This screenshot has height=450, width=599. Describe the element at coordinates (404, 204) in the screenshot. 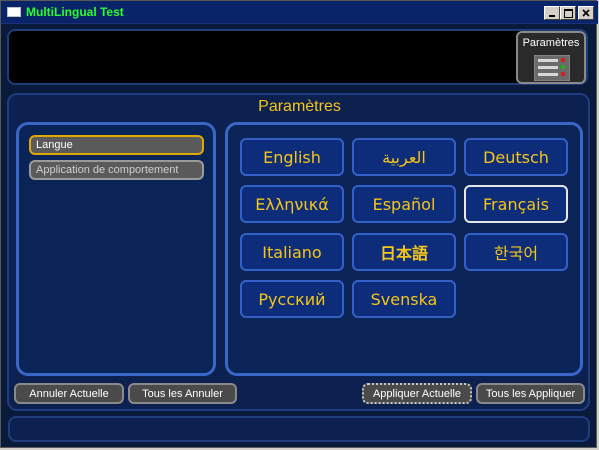

I see `language-button-spanish: Español` at that location.